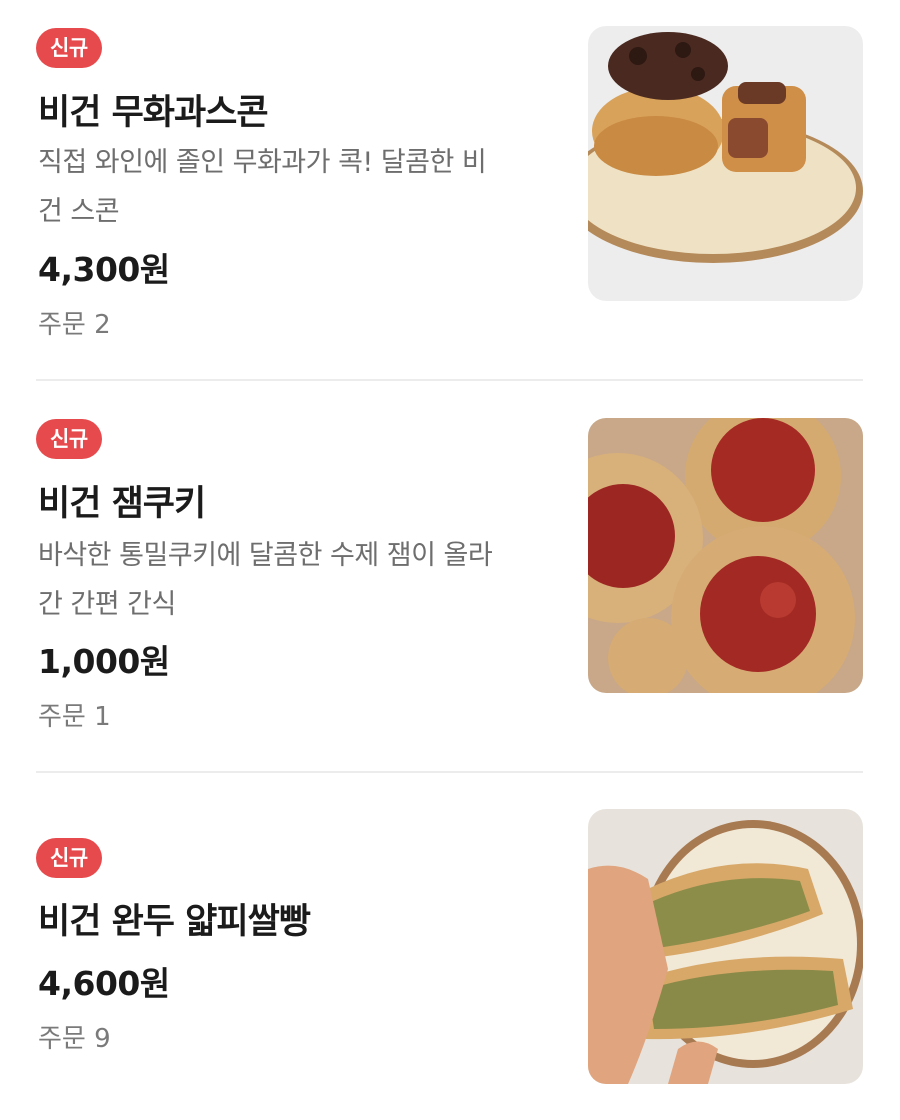  I want to click on scone-photo, so click(725, 163).